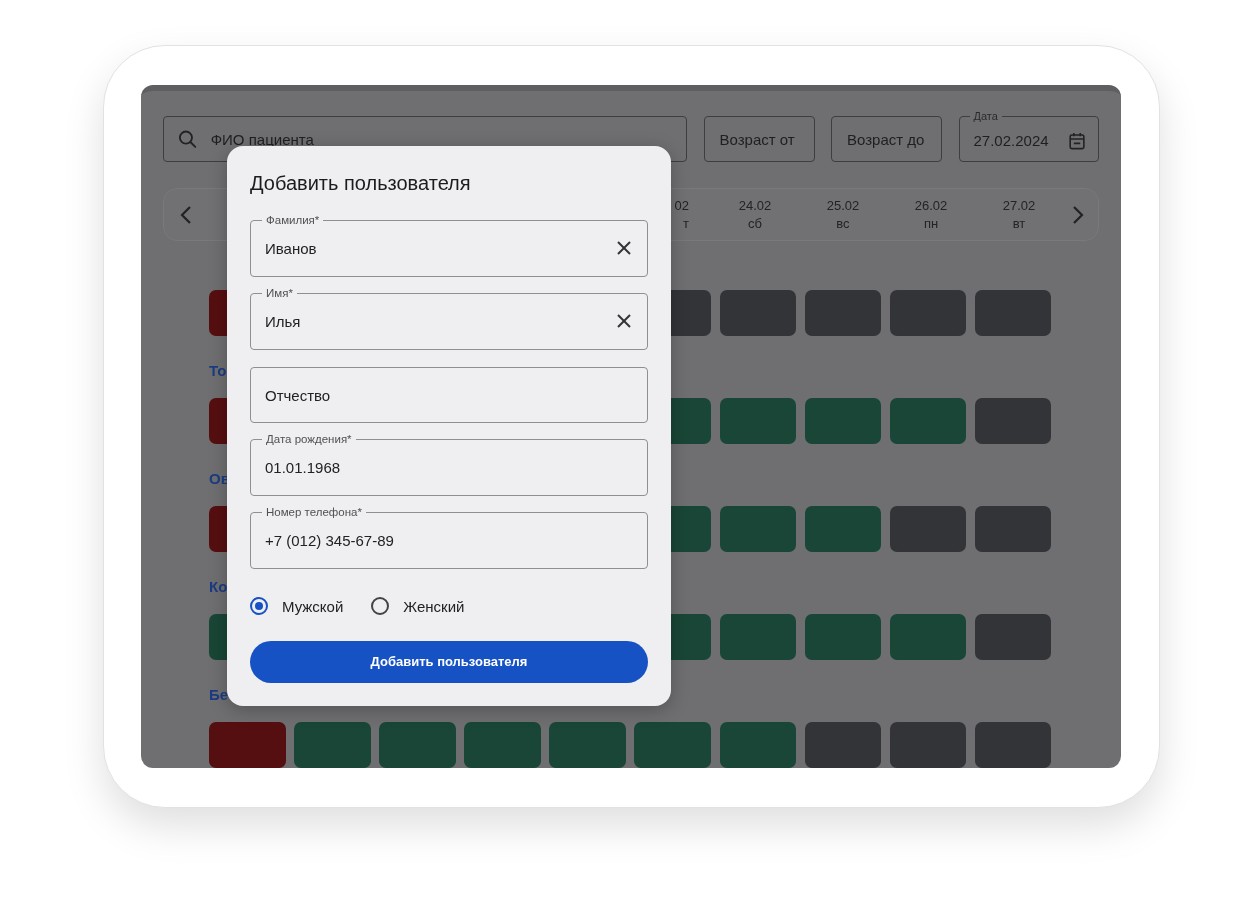  I want to click on field-label: Имя*, so click(279, 293).